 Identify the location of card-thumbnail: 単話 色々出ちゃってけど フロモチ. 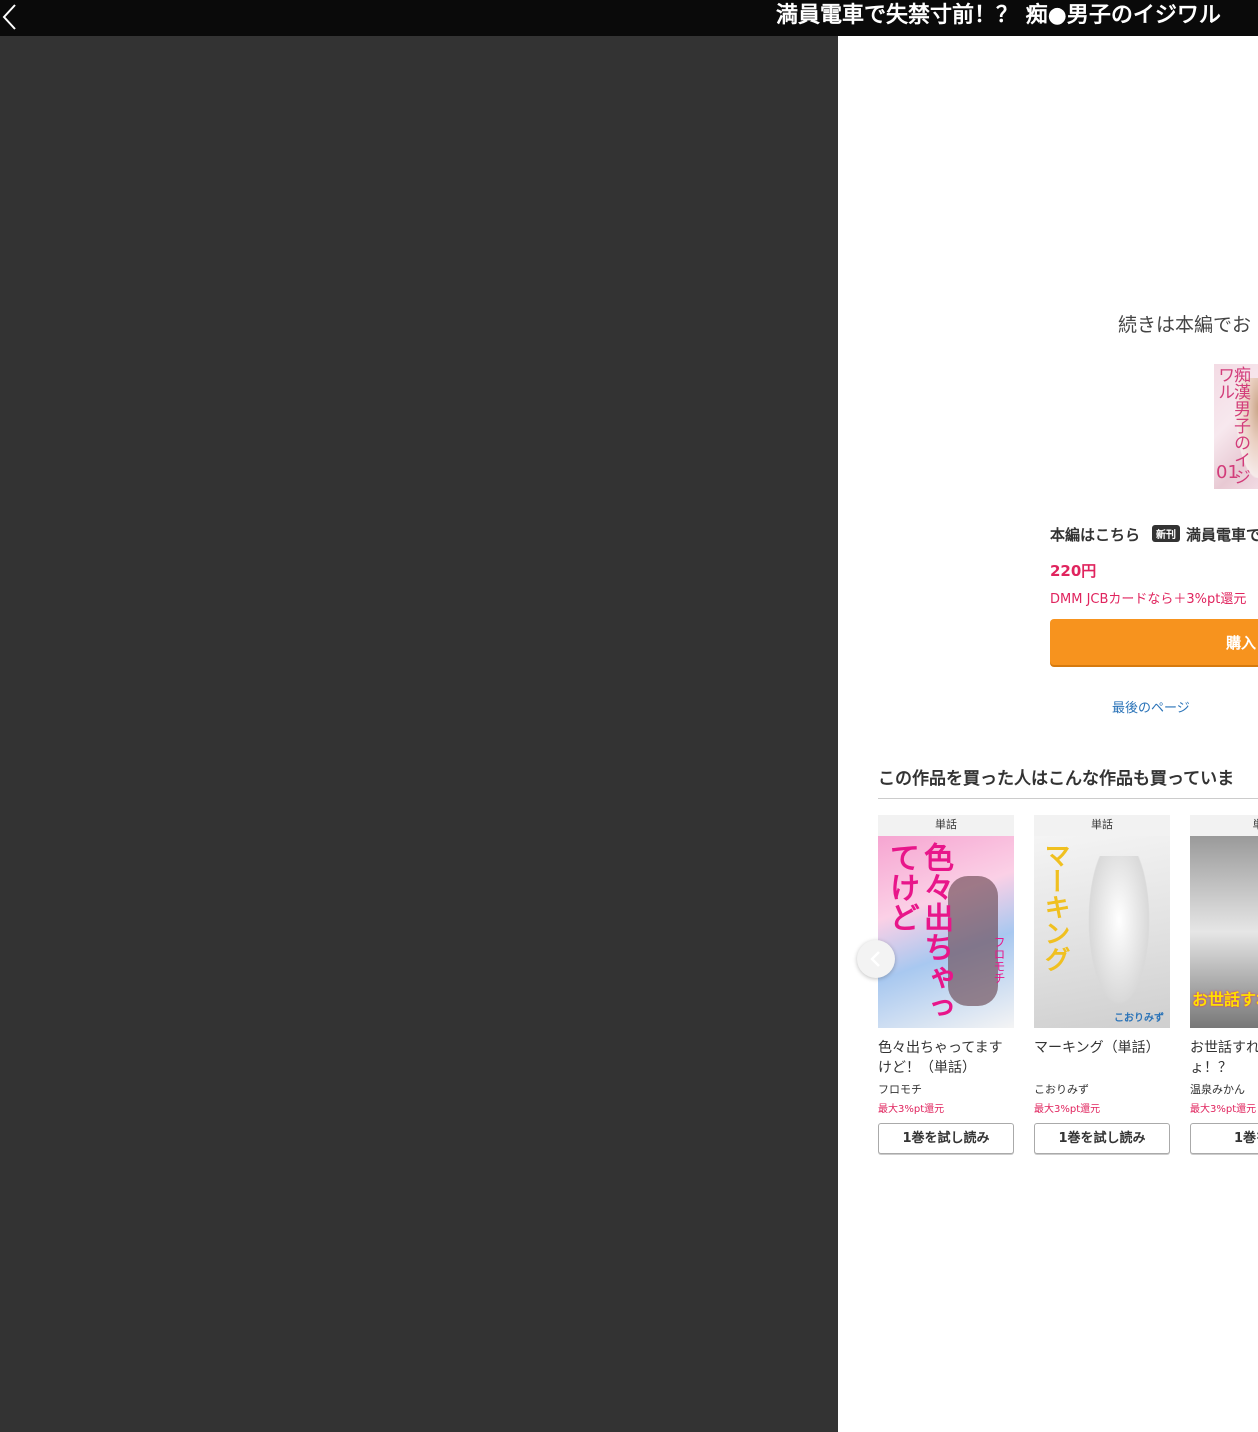
(946, 921).